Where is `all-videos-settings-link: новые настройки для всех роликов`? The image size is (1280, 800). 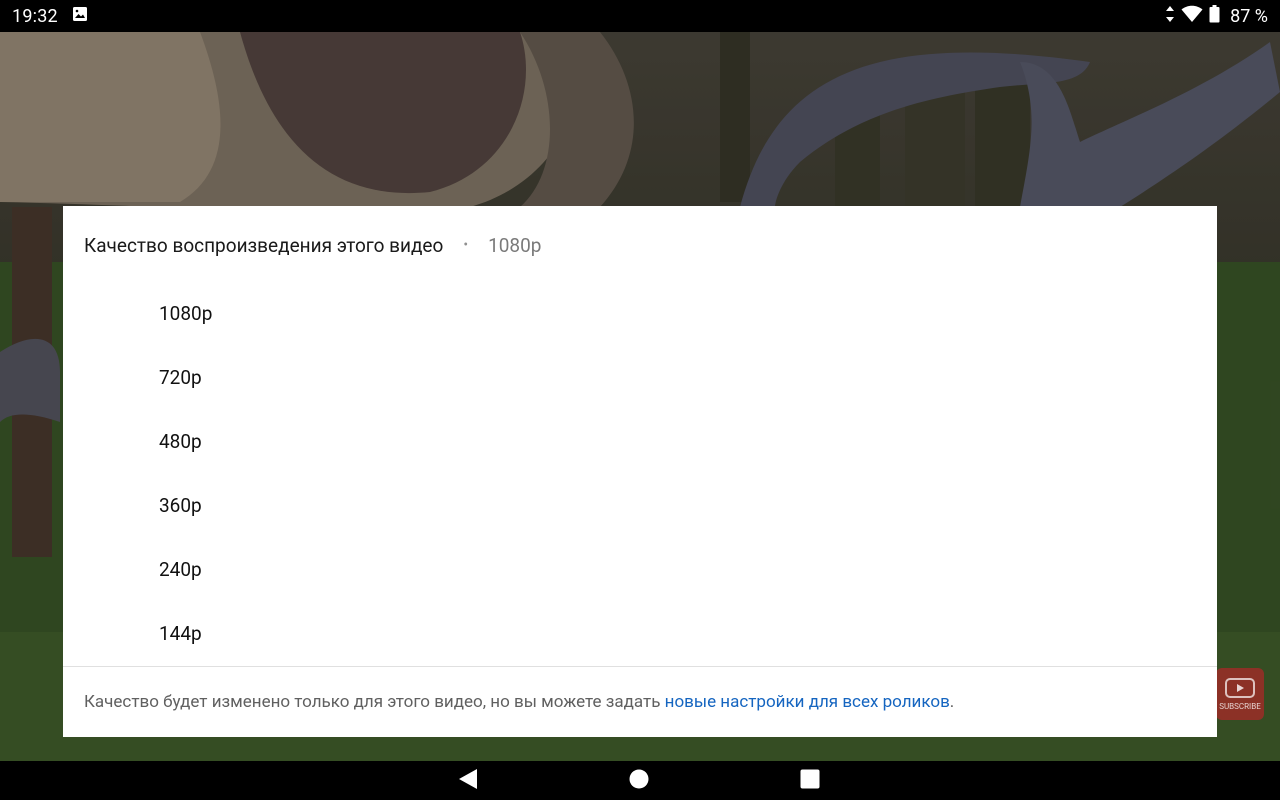 all-videos-settings-link: новые настройки для всех роликов is located at coordinates (807, 702).